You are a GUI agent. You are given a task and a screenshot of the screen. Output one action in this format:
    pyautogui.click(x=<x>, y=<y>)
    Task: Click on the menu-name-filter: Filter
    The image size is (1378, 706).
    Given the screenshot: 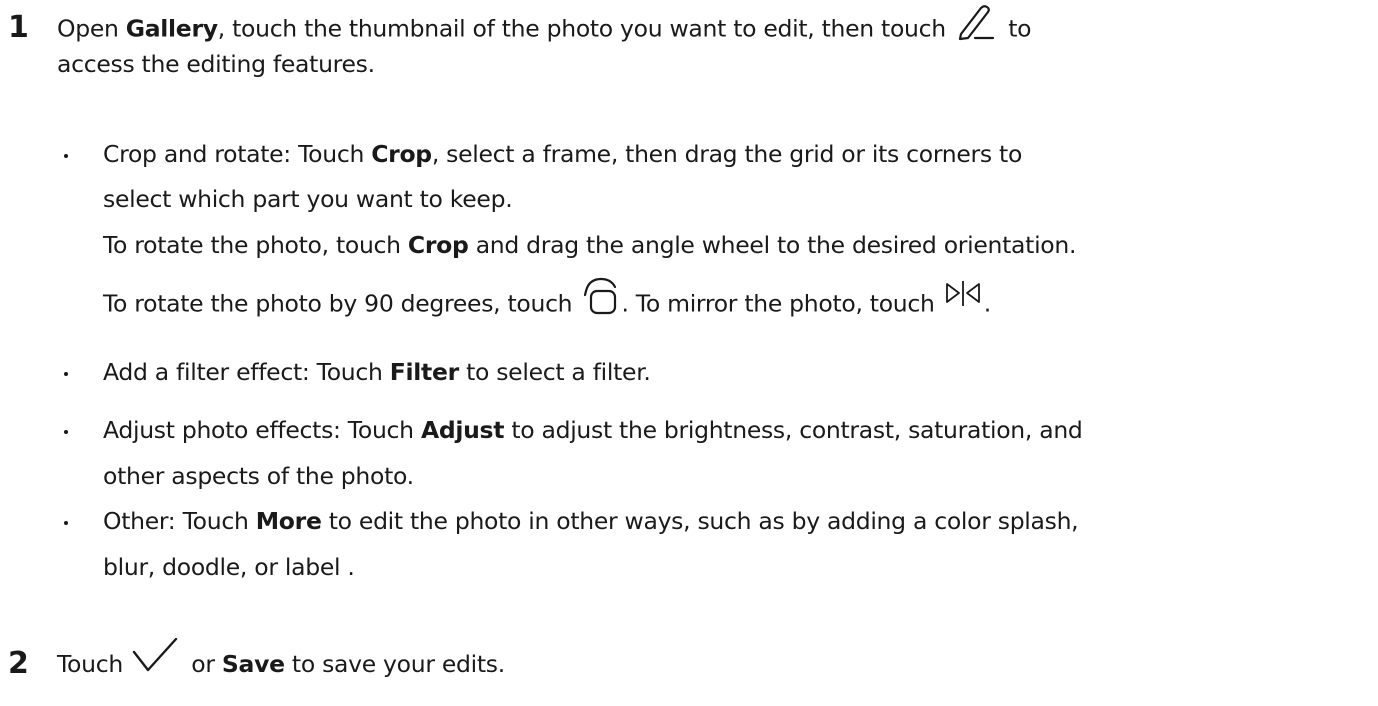 What is the action you would take?
    pyautogui.click(x=424, y=372)
    